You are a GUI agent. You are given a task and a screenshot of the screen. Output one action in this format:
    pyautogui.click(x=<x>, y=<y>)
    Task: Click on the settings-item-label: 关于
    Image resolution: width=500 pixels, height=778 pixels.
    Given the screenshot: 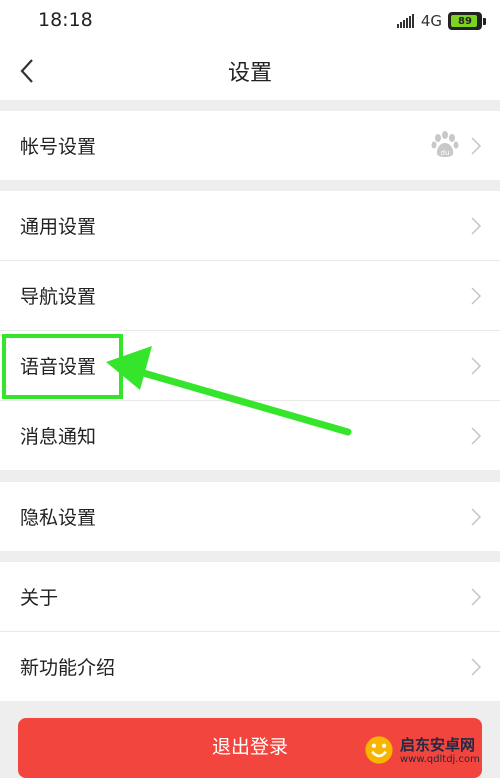 What is the action you would take?
    pyautogui.click(x=39, y=598)
    